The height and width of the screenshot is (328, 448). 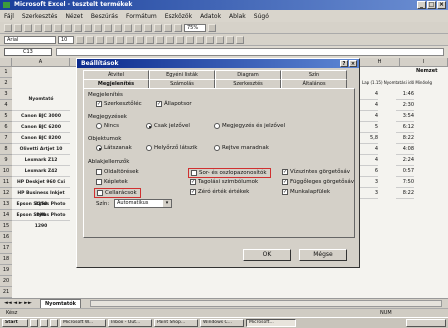 I want to click on table-cell: 3:54, so click(x=405, y=116).